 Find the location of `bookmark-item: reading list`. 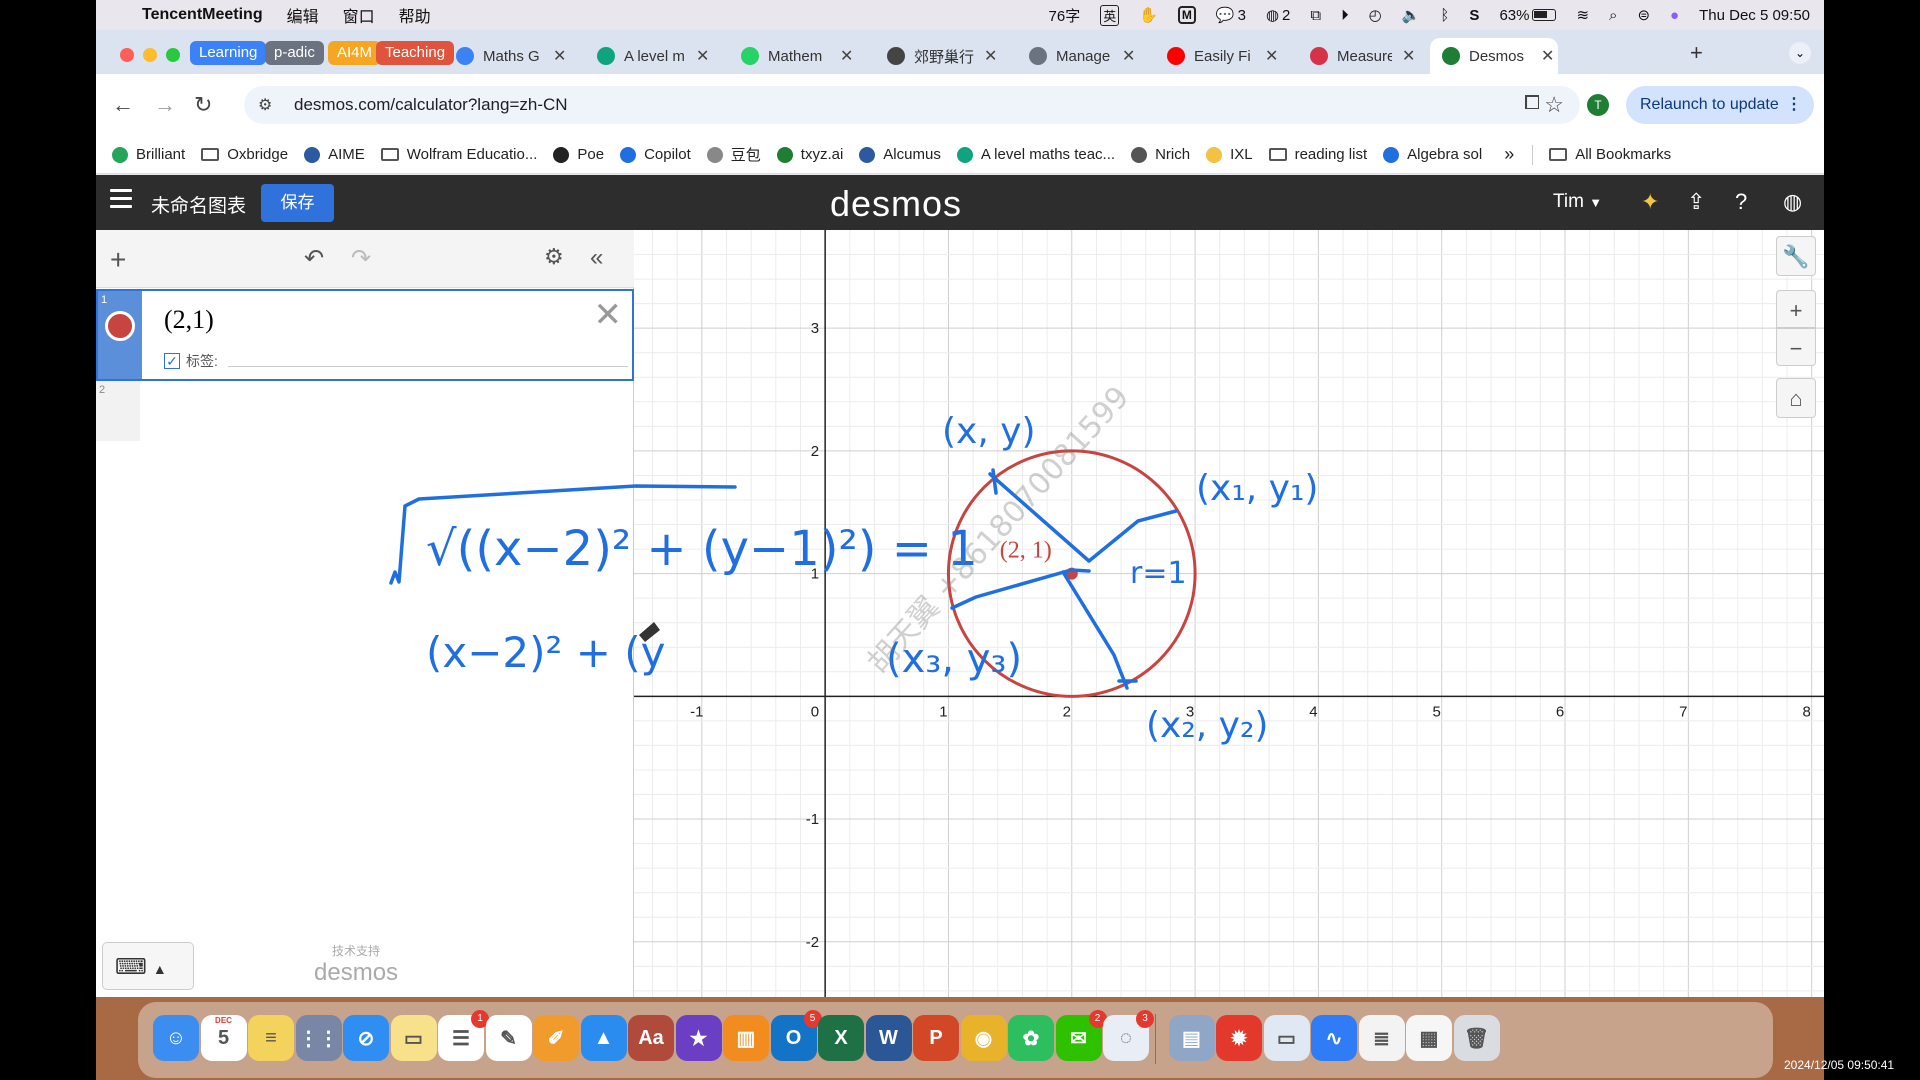

bookmark-item: reading list is located at coordinates (1317, 154).